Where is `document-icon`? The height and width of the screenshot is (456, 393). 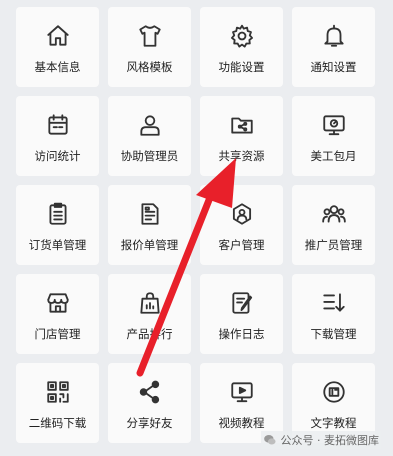 document-icon is located at coordinates (150, 214).